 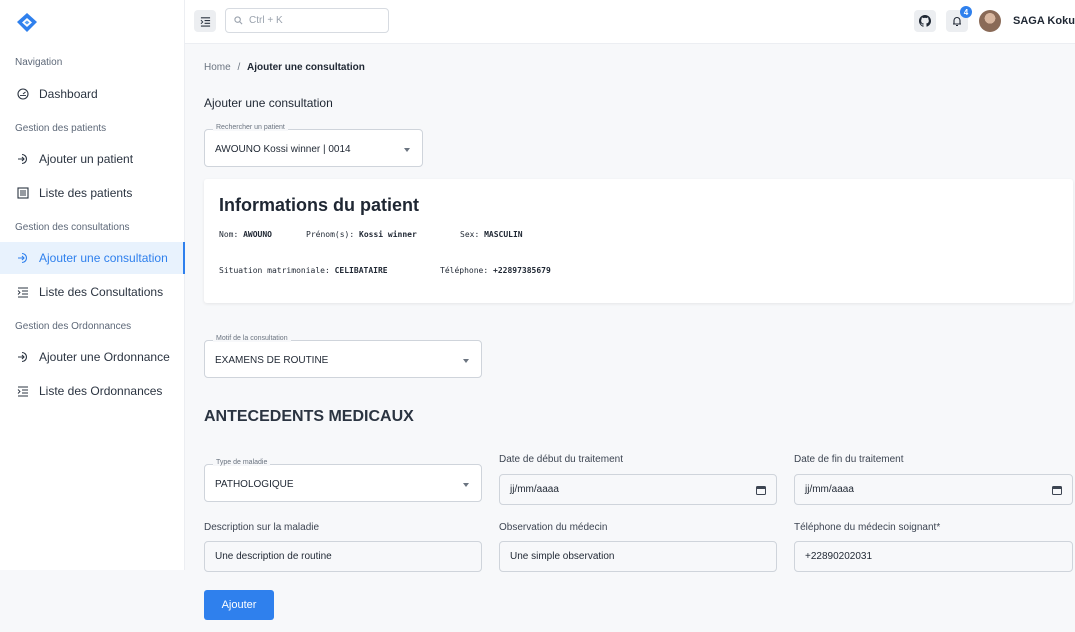 What do you see at coordinates (86, 159) in the screenshot?
I see `sidebar-item-label: Ajouter un patient` at bounding box center [86, 159].